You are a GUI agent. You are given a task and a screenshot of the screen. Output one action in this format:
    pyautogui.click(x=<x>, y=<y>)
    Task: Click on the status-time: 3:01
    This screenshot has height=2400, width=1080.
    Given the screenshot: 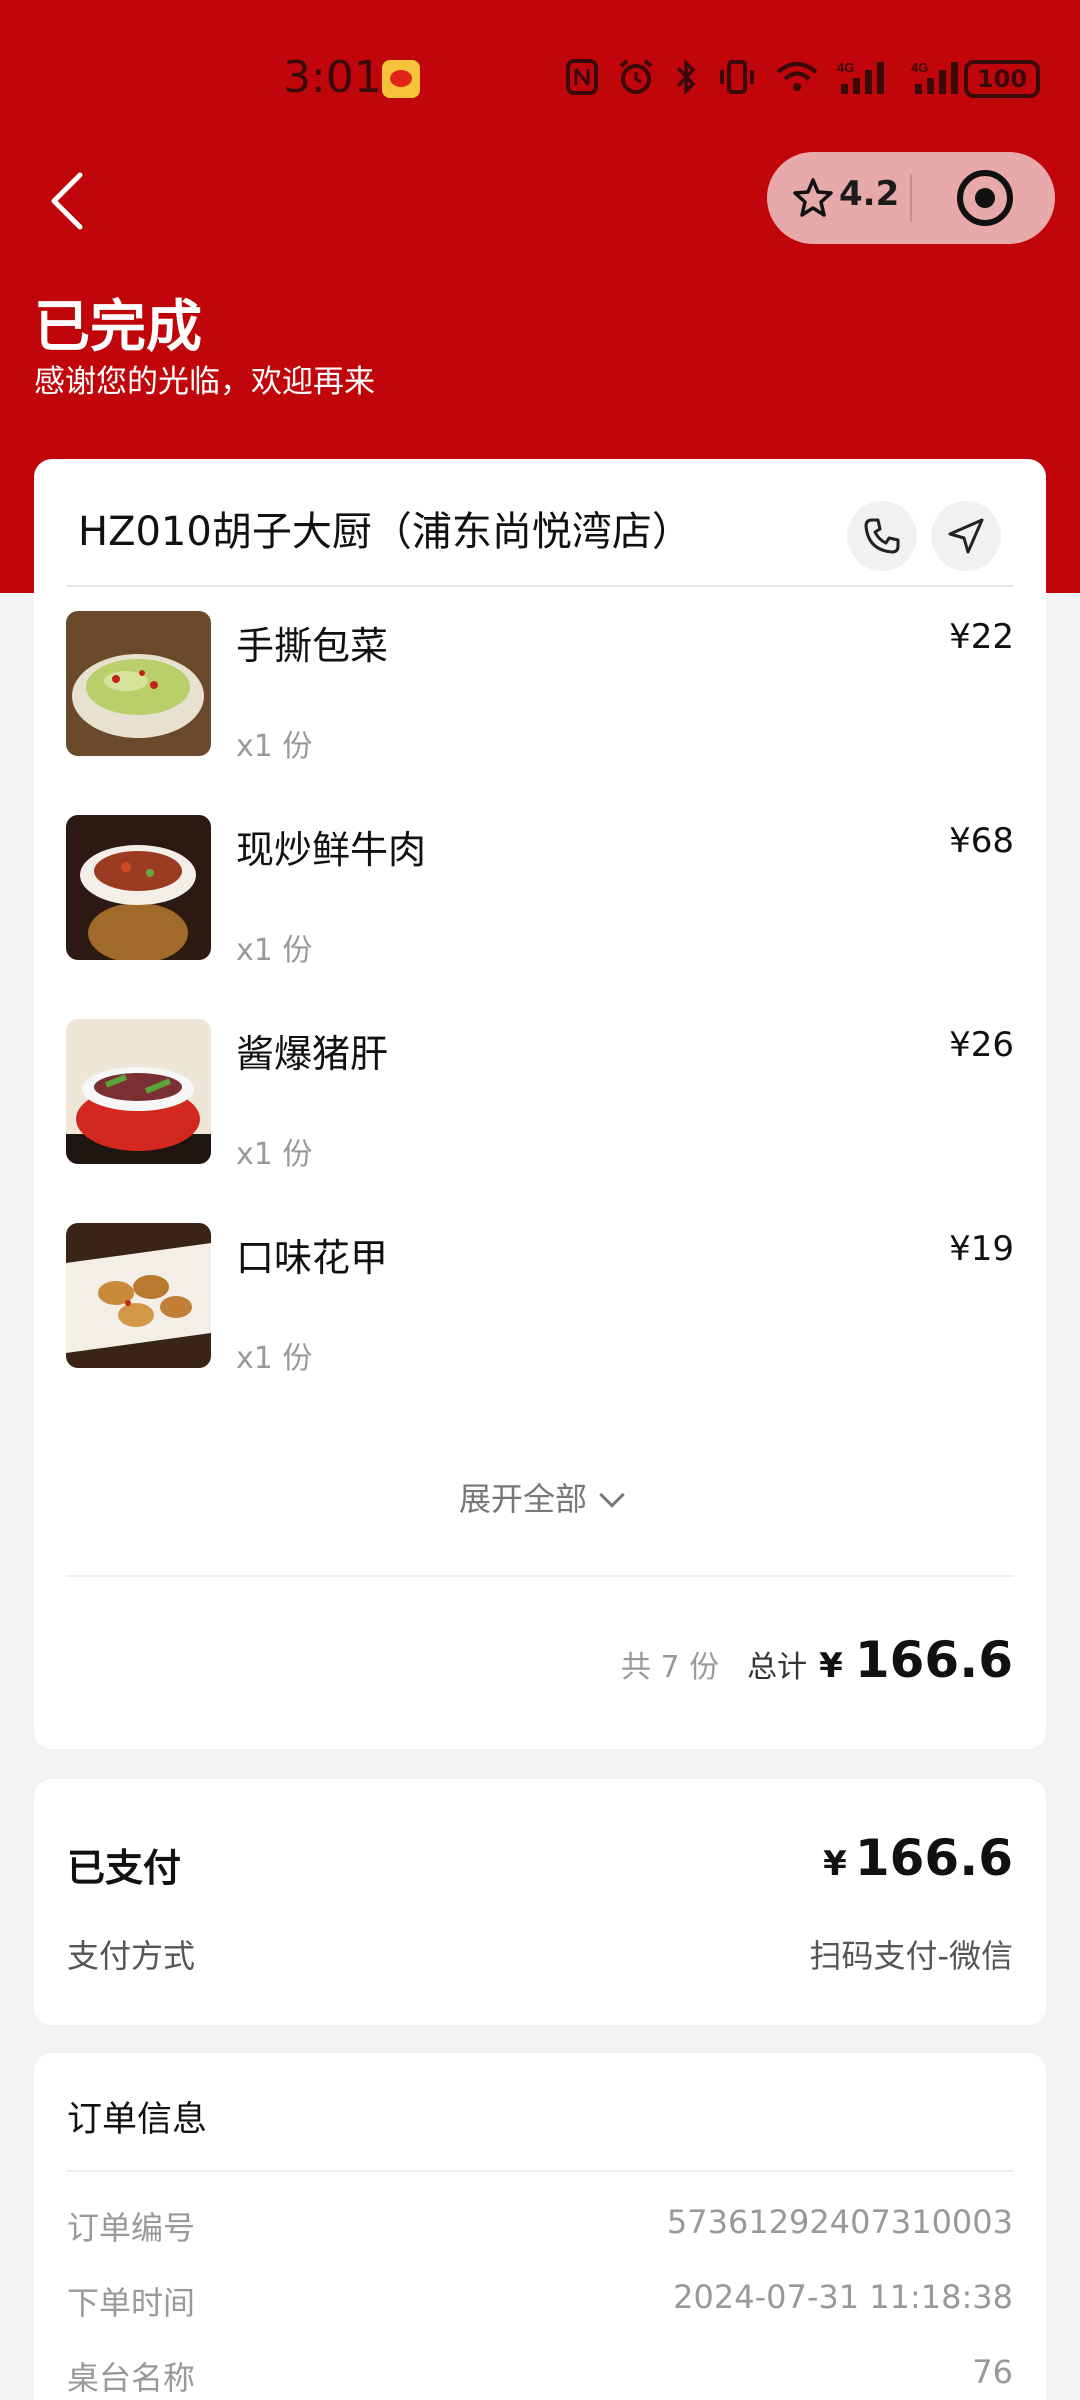 What is the action you would take?
    pyautogui.click(x=332, y=77)
    